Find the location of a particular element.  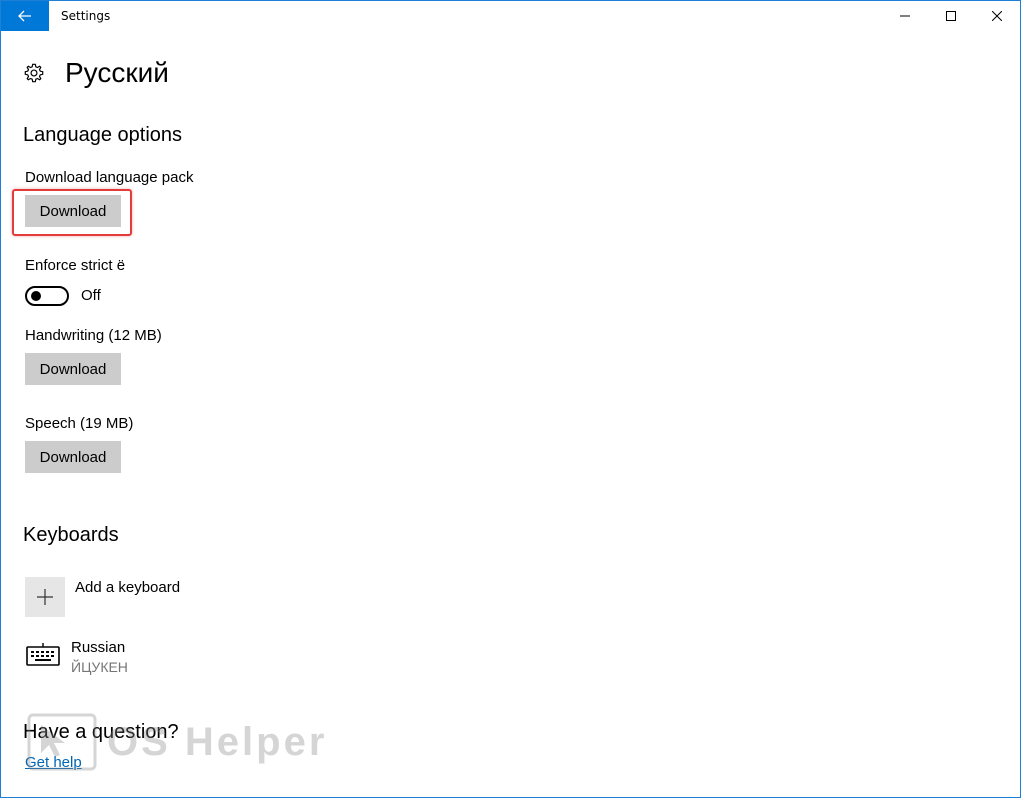

arrow-left-icon is located at coordinates (24, 16).